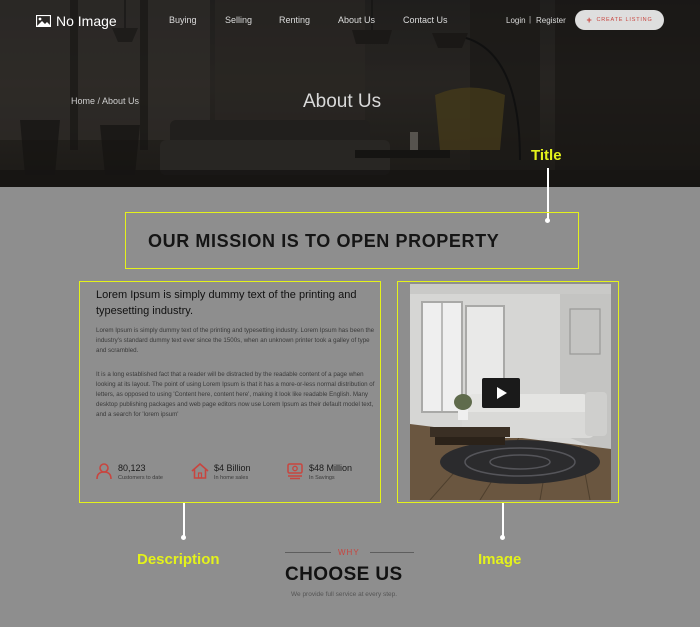  What do you see at coordinates (231, 478) in the screenshot?
I see `stat-caption: In home sales` at bounding box center [231, 478].